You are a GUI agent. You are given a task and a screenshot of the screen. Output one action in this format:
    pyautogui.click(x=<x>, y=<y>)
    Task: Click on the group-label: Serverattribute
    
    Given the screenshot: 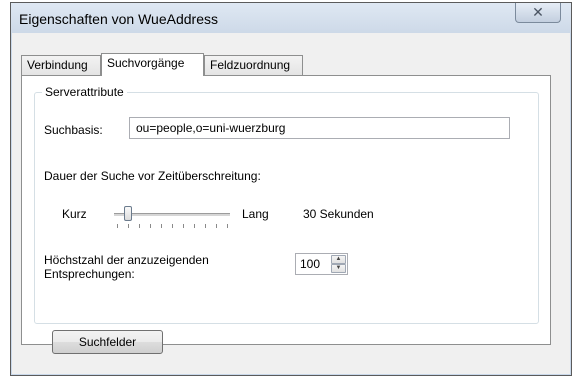 What is the action you would take?
    pyautogui.click(x=84, y=92)
    